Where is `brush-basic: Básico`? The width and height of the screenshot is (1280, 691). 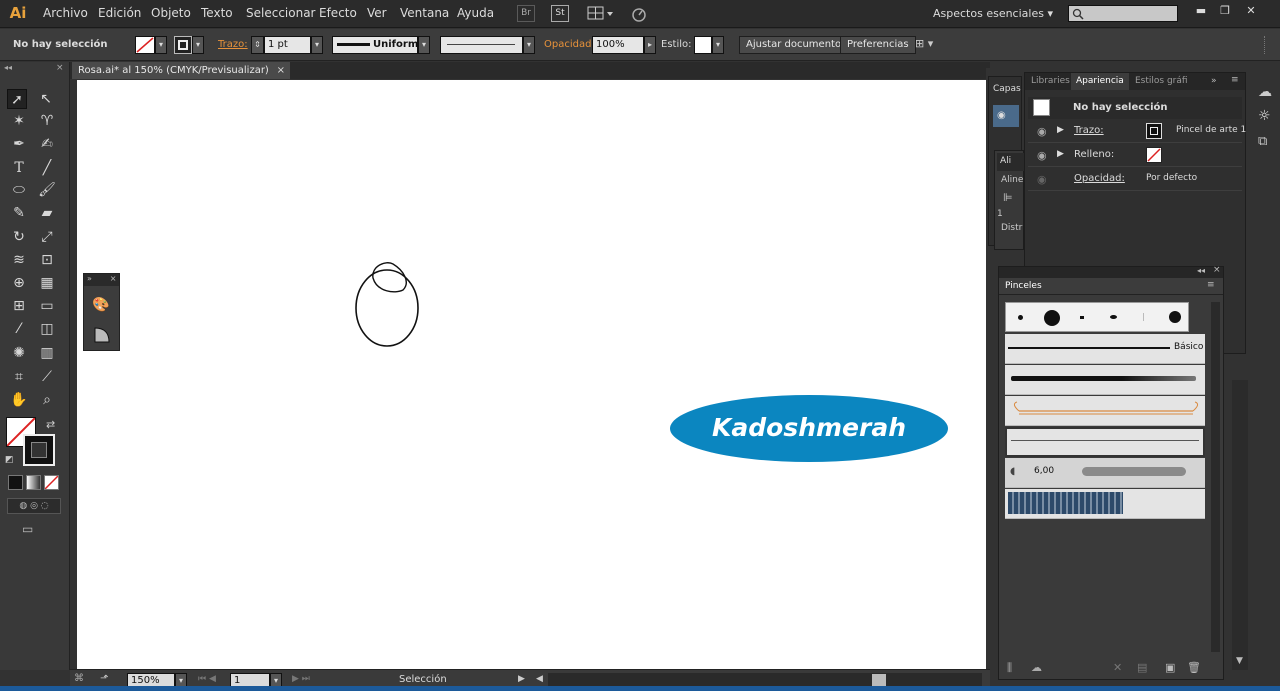
brush-basic: Básico is located at coordinates (1105, 349).